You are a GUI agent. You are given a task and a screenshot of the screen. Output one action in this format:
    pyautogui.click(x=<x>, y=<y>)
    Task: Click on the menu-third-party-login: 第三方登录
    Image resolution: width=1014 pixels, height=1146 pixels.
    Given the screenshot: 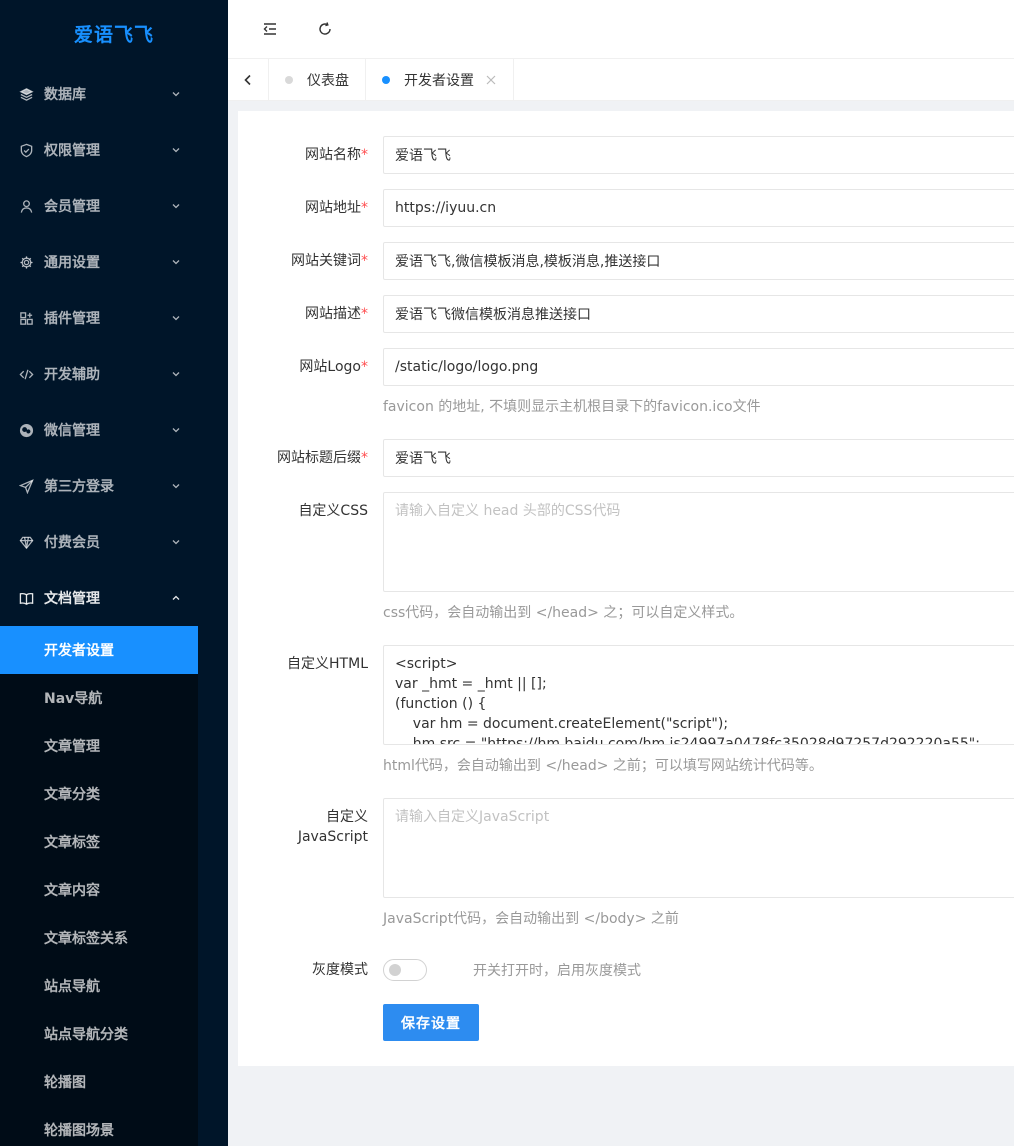 What is the action you would take?
    pyautogui.click(x=114, y=486)
    